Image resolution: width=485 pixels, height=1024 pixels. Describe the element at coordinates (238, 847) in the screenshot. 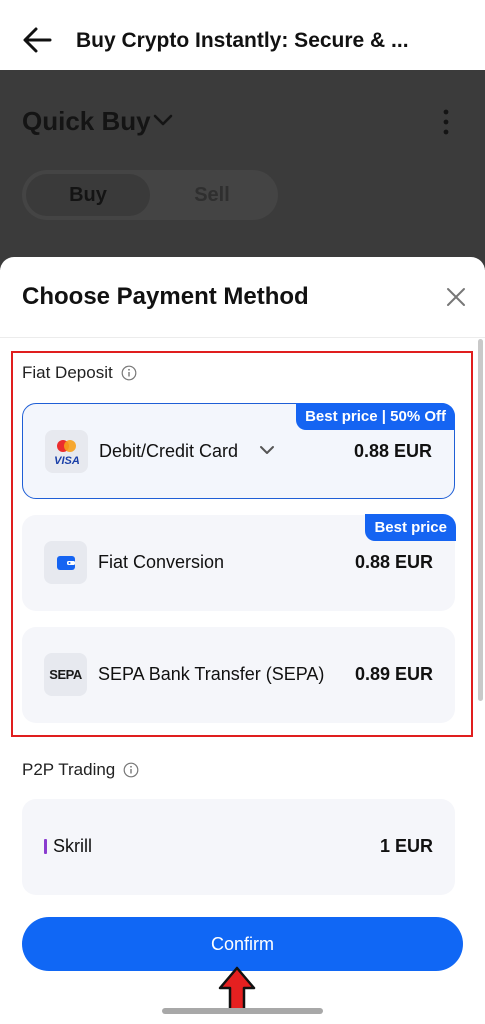

I see `payment-method-skrill: Skrill 1 EUR` at that location.